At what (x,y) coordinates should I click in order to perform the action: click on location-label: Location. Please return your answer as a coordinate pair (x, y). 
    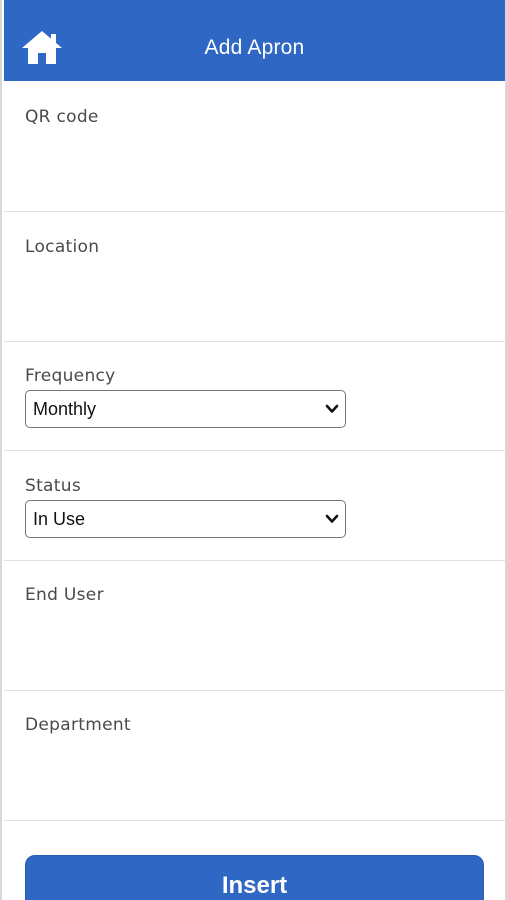
    Looking at the image, I should click on (62, 247).